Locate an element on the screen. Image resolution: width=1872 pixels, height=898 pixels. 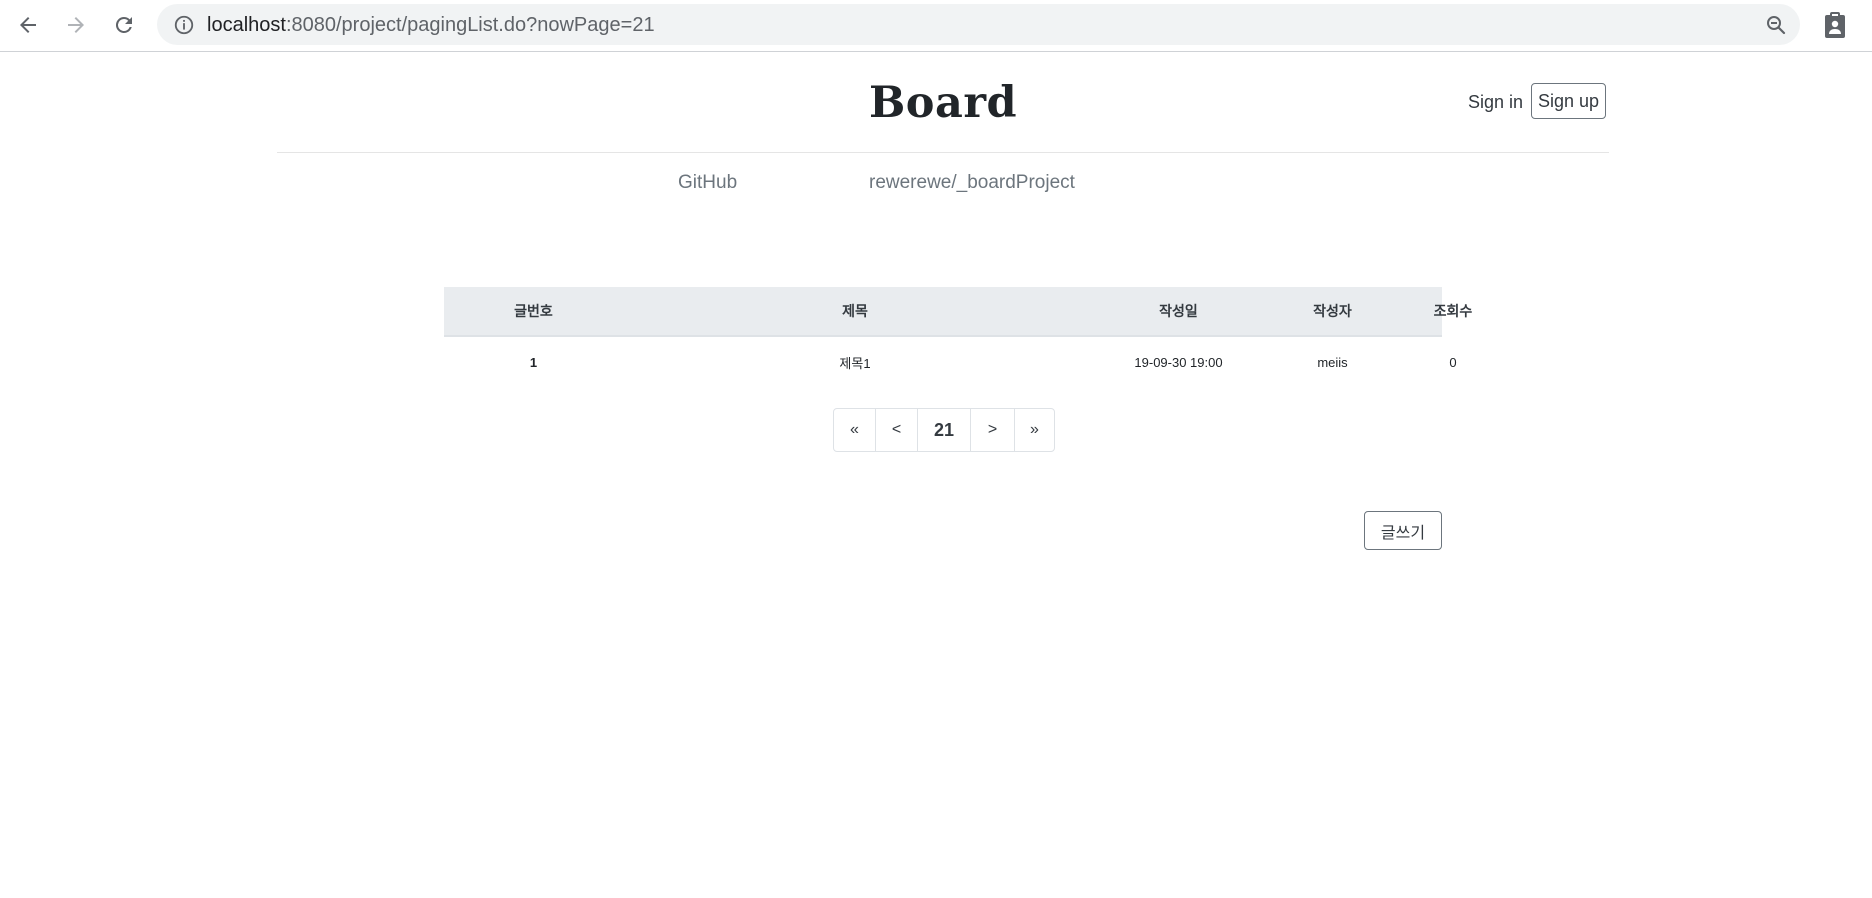
page-next-button: > is located at coordinates (993, 430).